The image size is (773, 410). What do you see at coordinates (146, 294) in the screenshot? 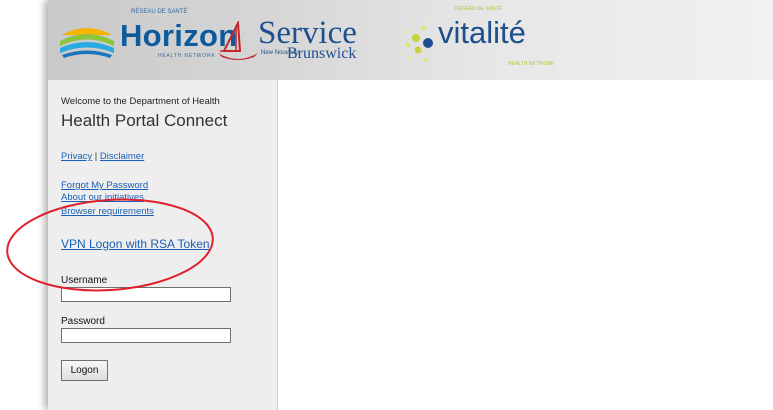
I see `username-input` at bounding box center [146, 294].